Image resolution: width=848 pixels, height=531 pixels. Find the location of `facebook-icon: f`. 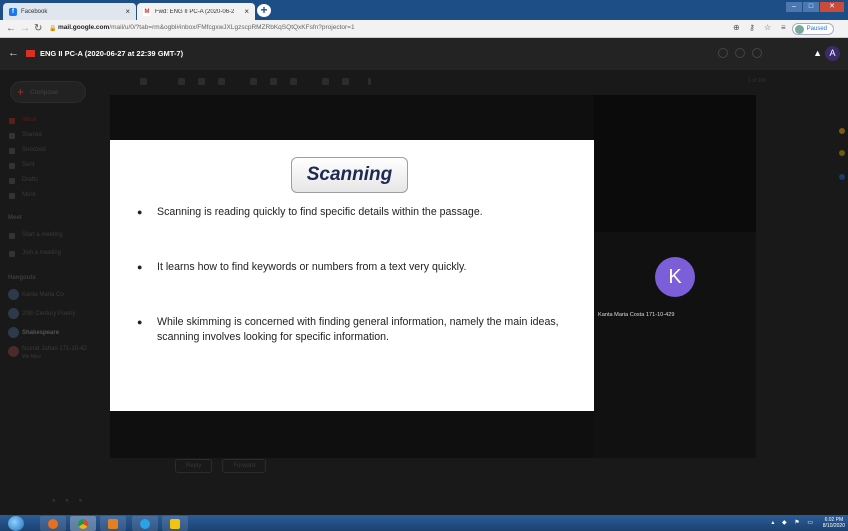

facebook-icon: f is located at coordinates (13, 11).